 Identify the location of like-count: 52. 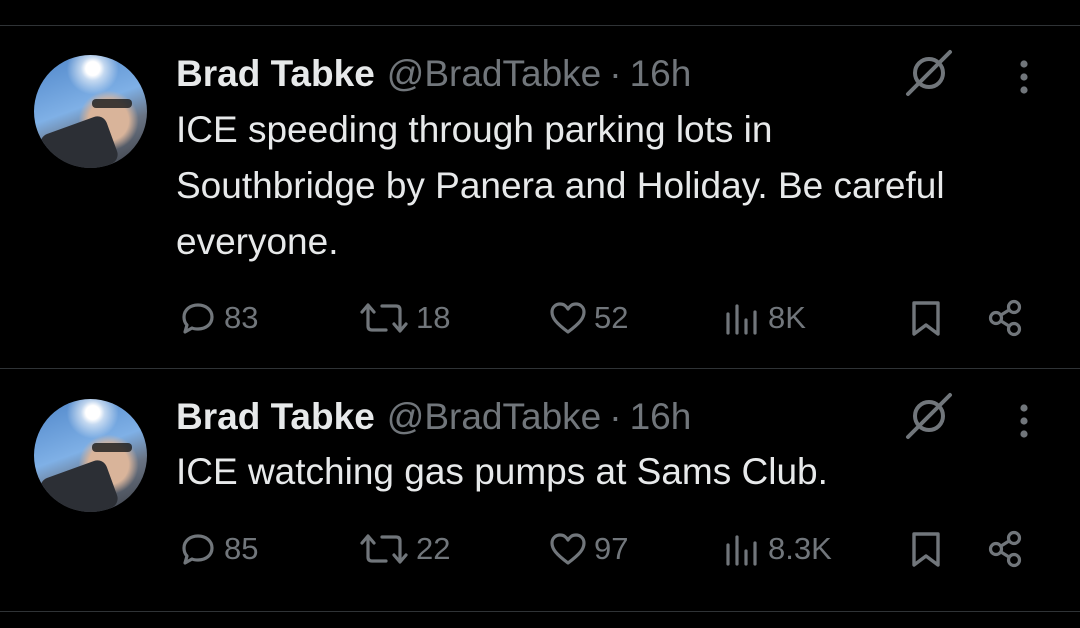
(611, 317).